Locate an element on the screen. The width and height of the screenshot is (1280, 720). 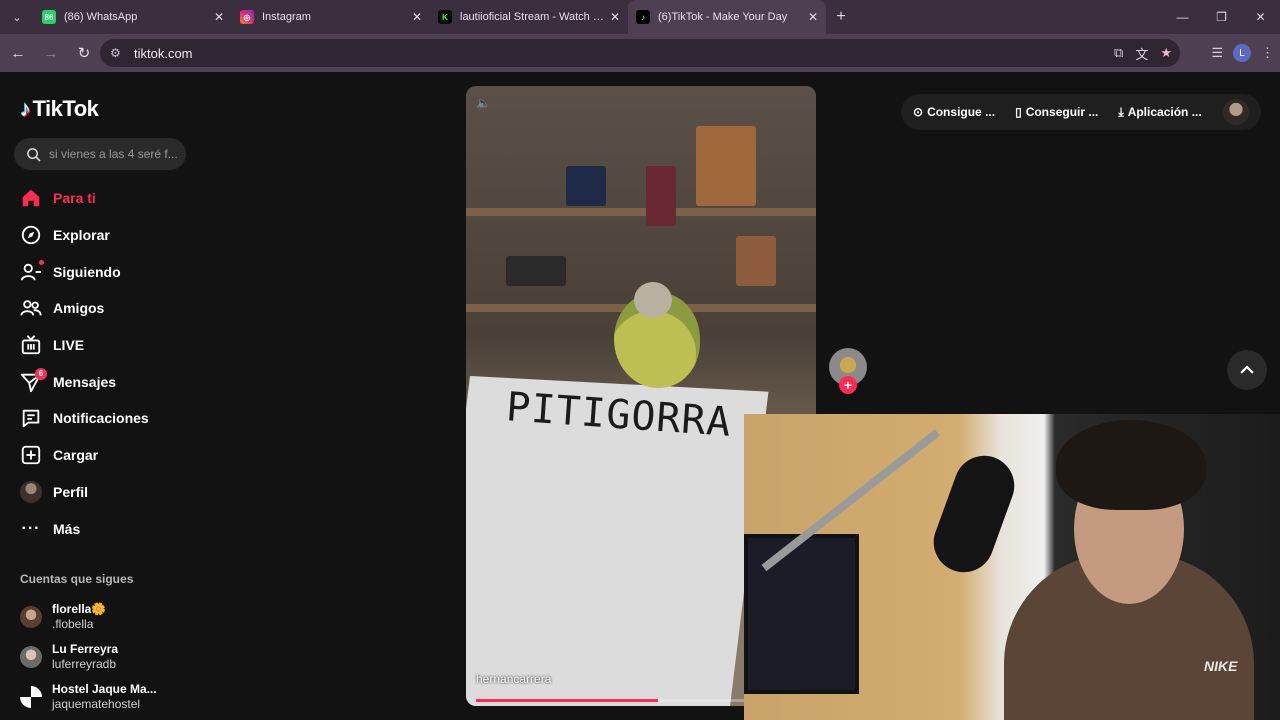
minimize-icon: — is located at coordinates (1182, 17).